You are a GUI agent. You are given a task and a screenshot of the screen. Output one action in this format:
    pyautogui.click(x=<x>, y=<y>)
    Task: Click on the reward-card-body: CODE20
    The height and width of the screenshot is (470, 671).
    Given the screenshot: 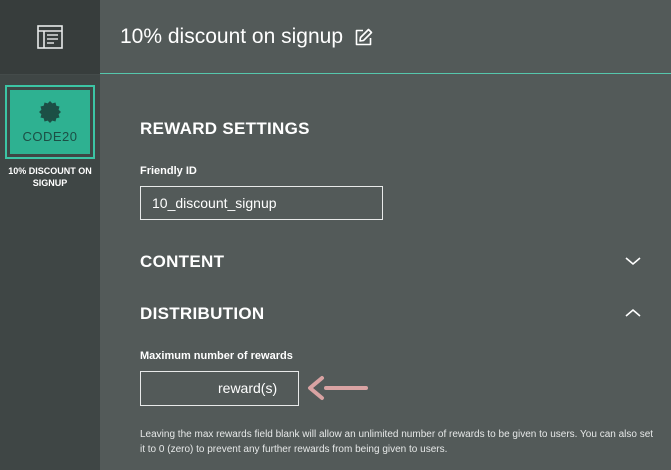 What is the action you would take?
    pyautogui.click(x=50, y=122)
    